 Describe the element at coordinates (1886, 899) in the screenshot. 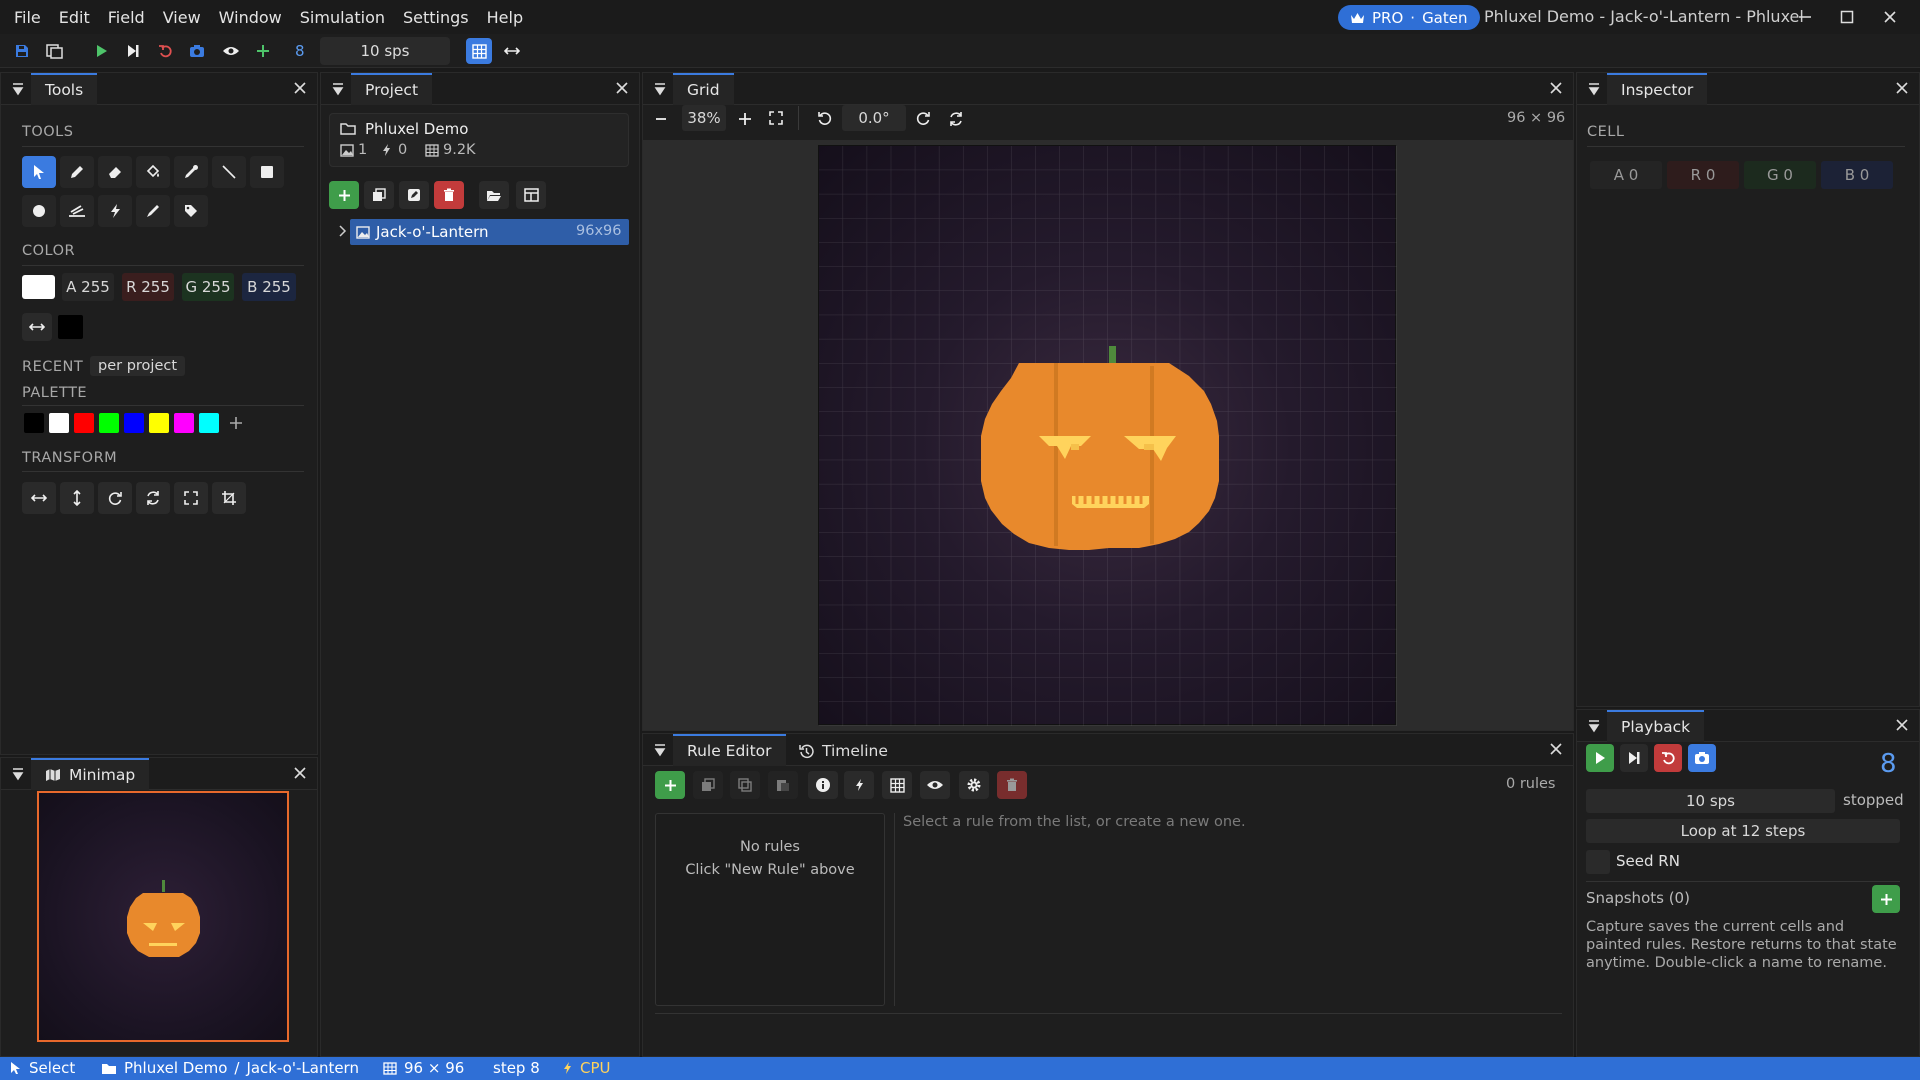

I see `add-snapshot-button` at that location.